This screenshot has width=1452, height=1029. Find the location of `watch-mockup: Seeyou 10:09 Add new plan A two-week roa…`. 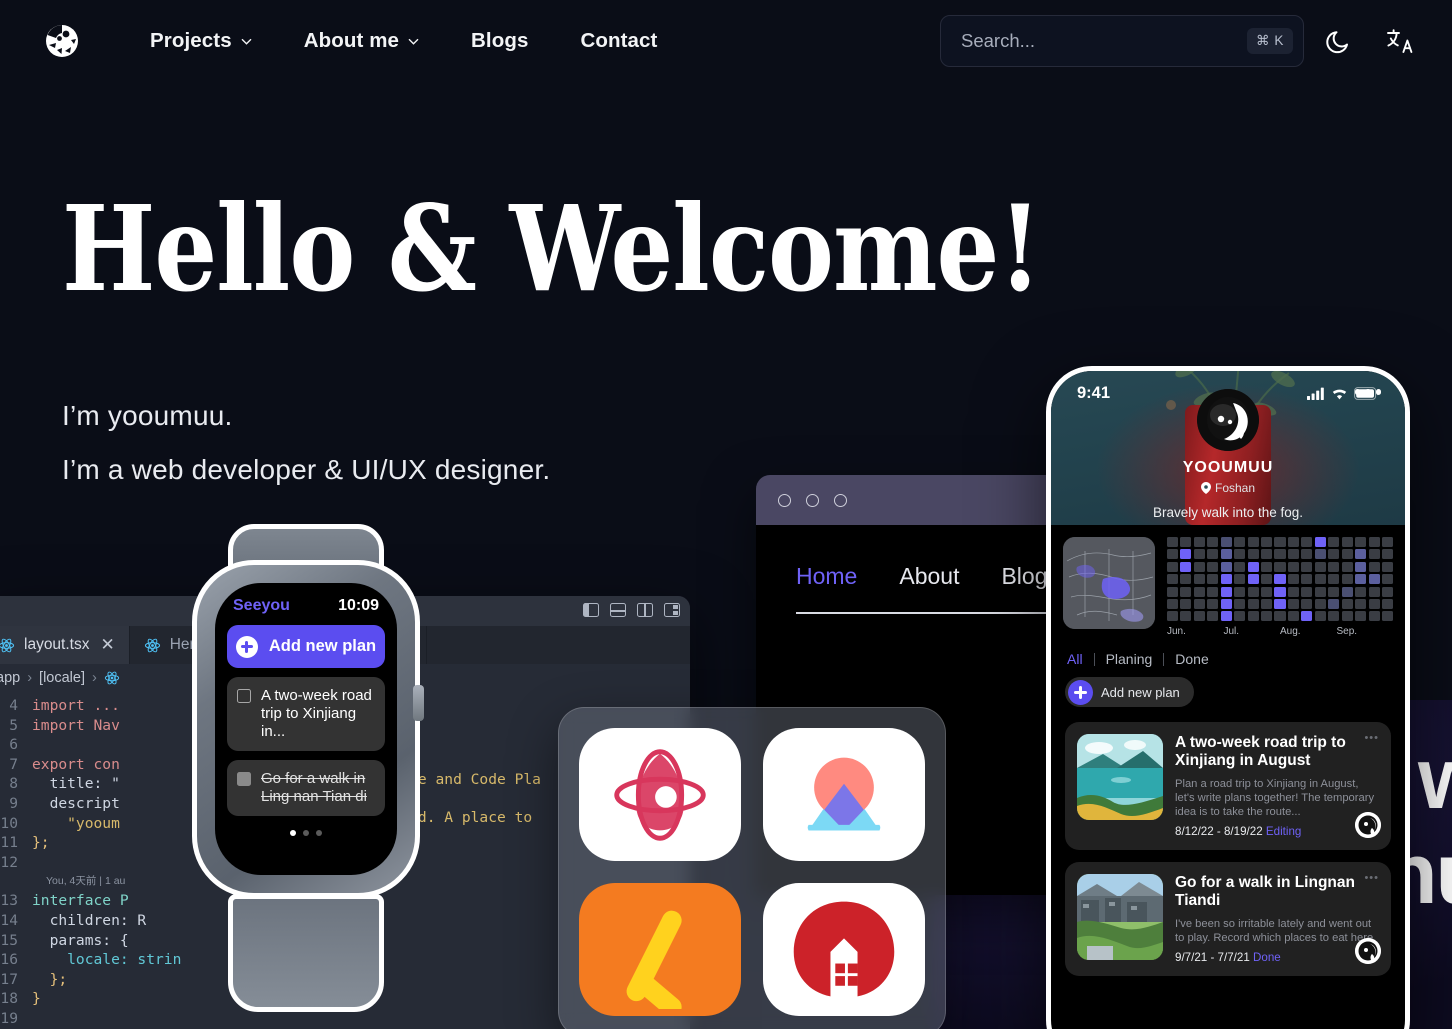

watch-mockup: Seeyou 10:09 Add new plan A two-week roa… is located at coordinates (308, 768).